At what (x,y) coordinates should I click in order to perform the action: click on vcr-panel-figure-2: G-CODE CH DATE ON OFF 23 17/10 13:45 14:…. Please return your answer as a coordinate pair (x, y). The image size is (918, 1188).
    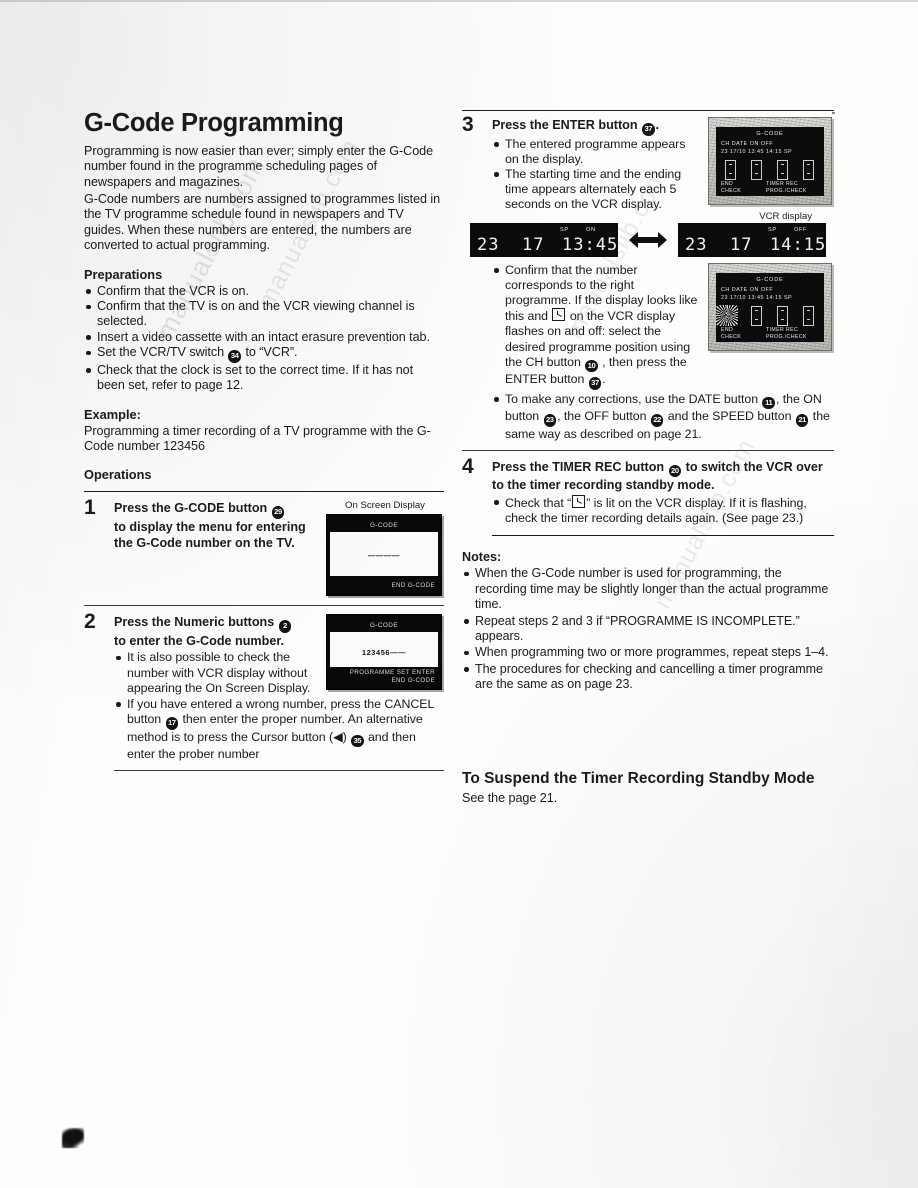
    Looking at the image, I should click on (771, 326).